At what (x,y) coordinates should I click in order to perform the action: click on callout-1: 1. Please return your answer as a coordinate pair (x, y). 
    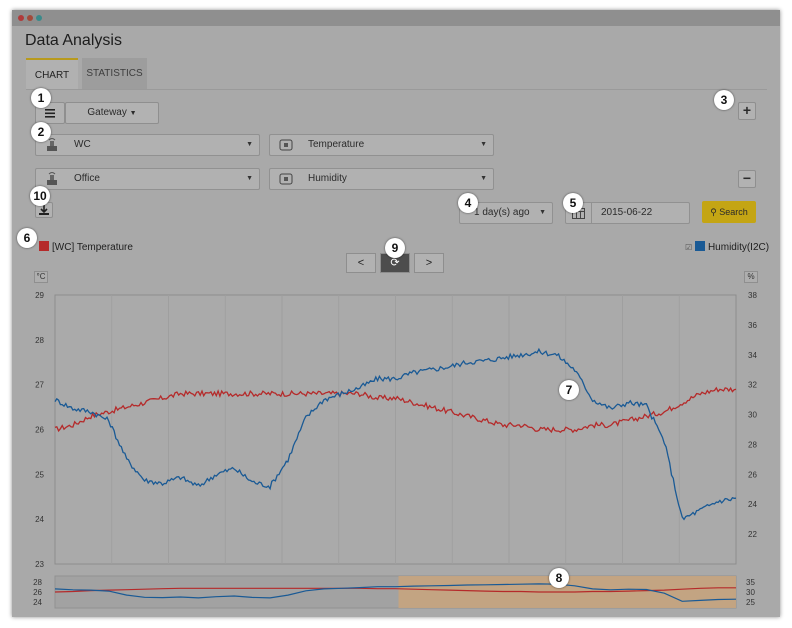
    Looking at the image, I should click on (41, 98).